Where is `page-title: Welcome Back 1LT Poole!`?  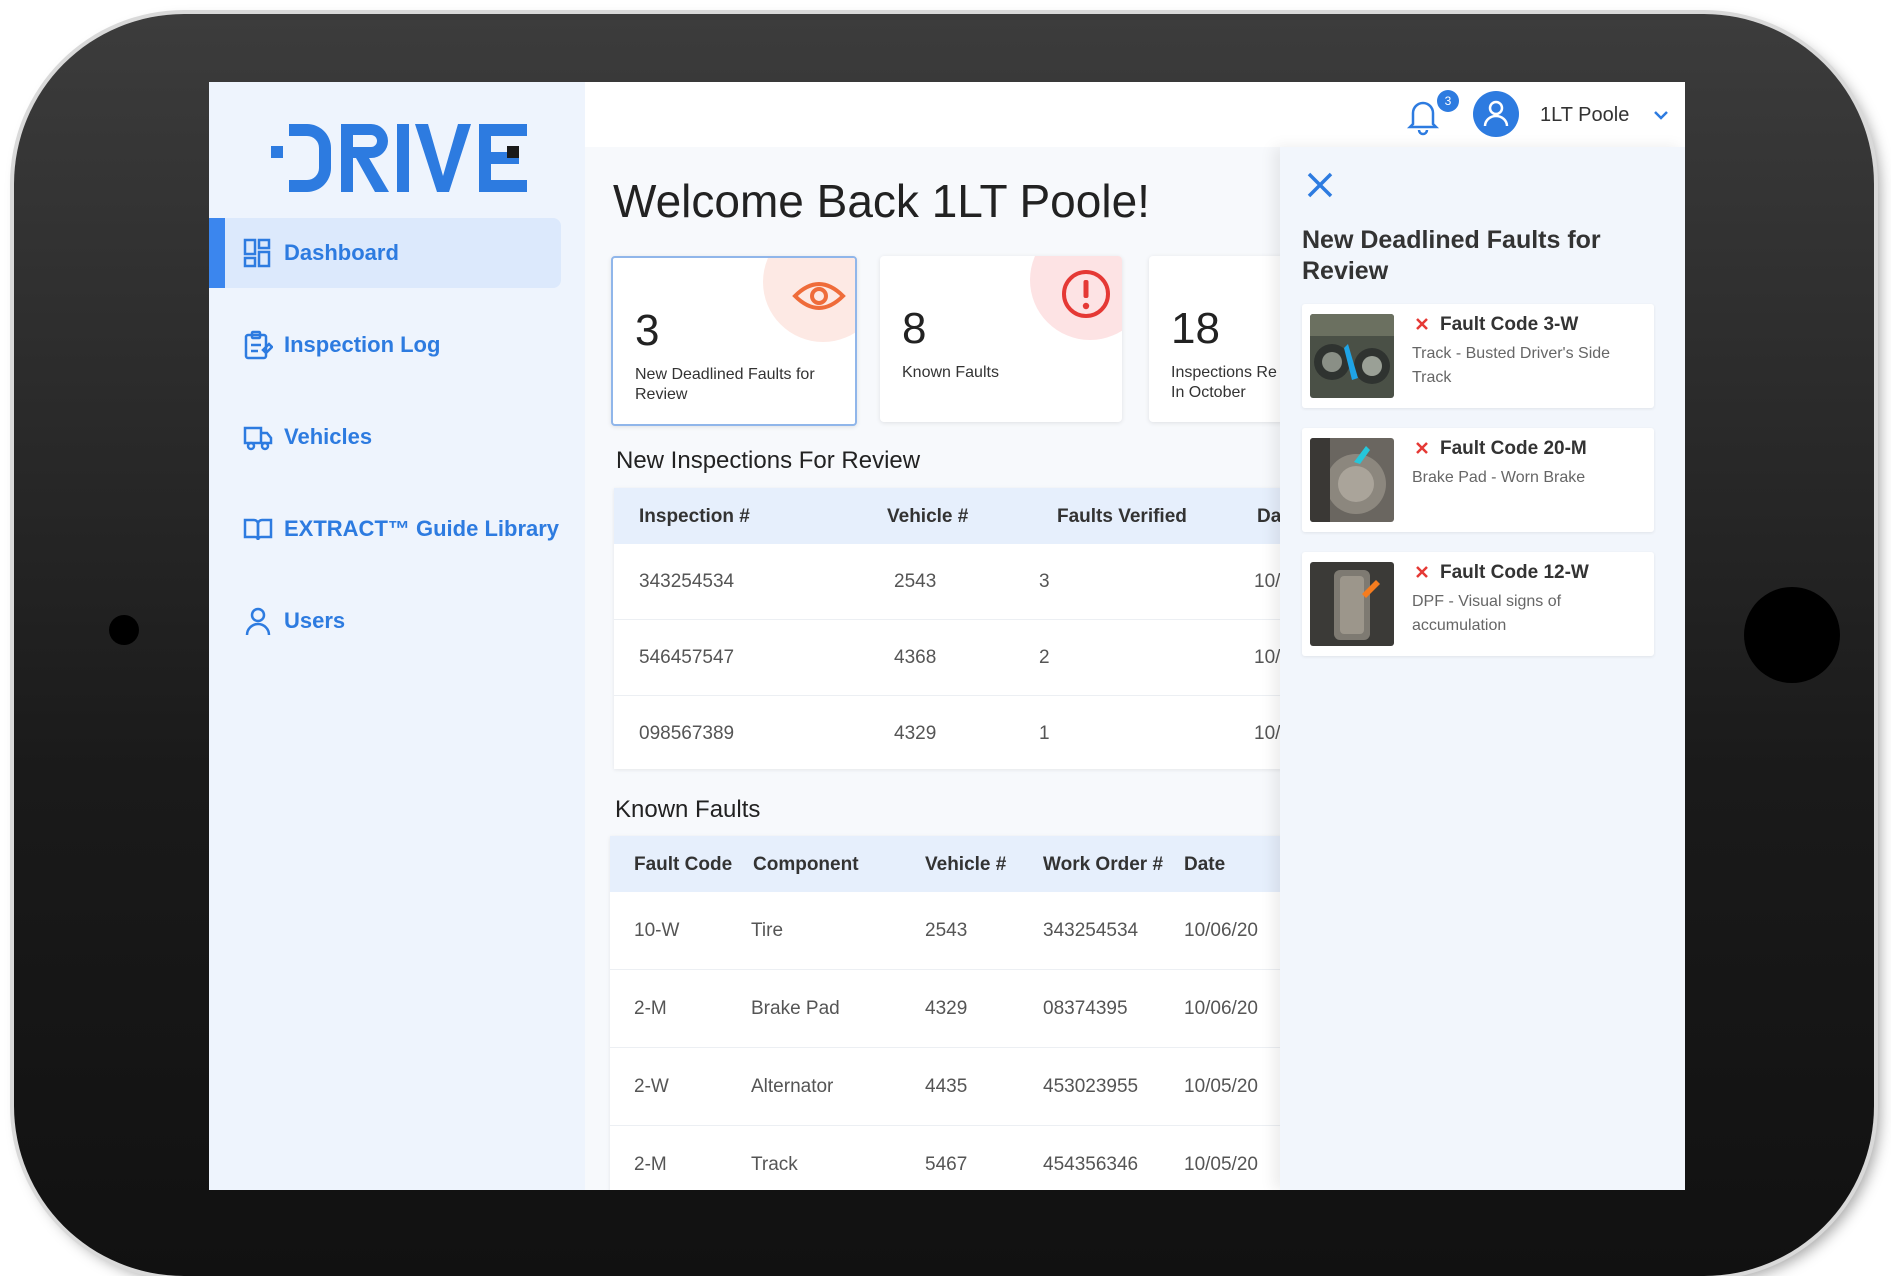
page-title: Welcome Back 1LT Poole! is located at coordinates (881, 201).